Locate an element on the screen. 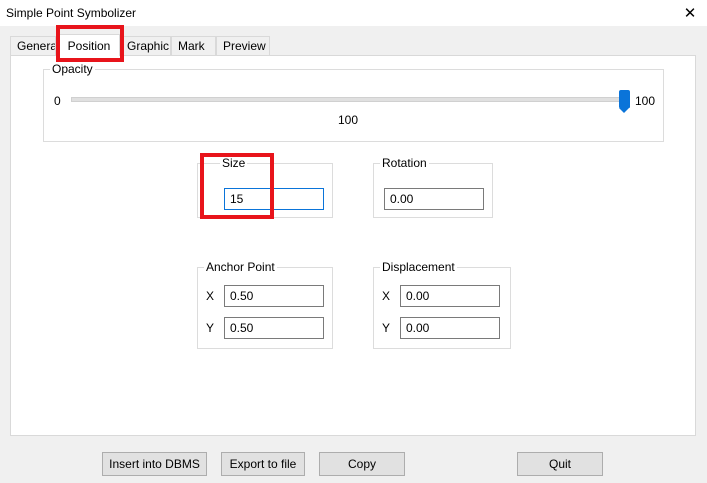 The height and width of the screenshot is (483, 707). anchor-point-group: Anchor Point X 0.50 Y 0.50 is located at coordinates (265, 304).